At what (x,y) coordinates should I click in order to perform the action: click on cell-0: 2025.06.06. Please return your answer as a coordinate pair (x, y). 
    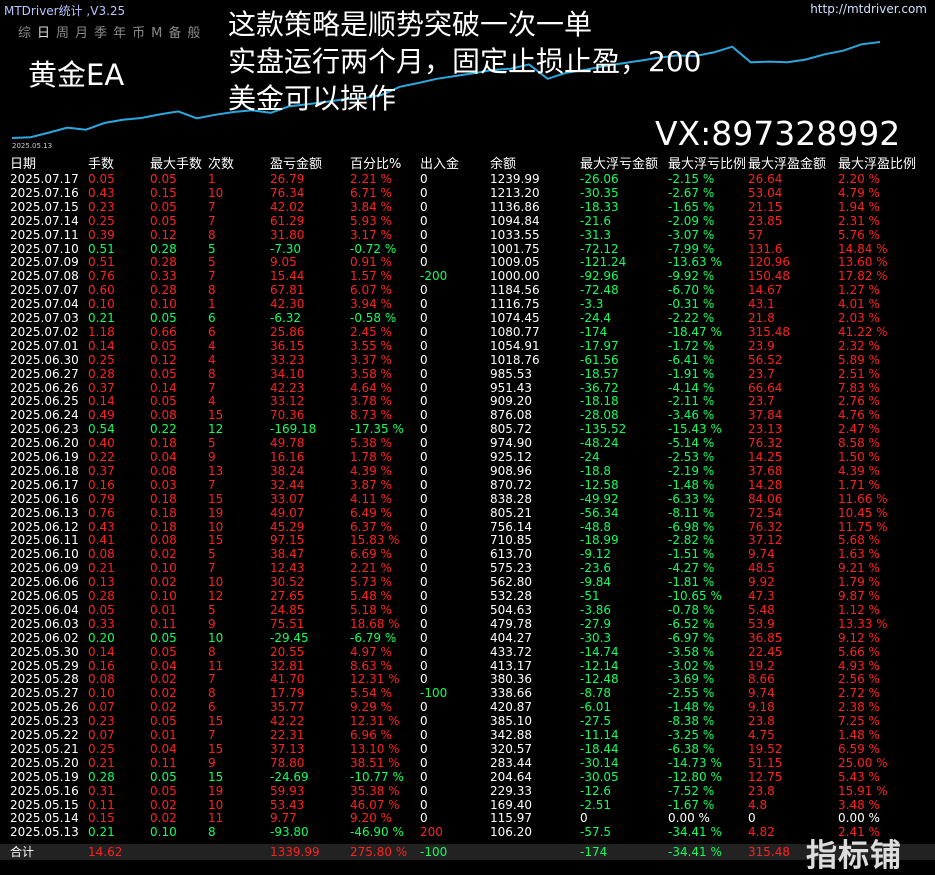
    Looking at the image, I should click on (44, 582).